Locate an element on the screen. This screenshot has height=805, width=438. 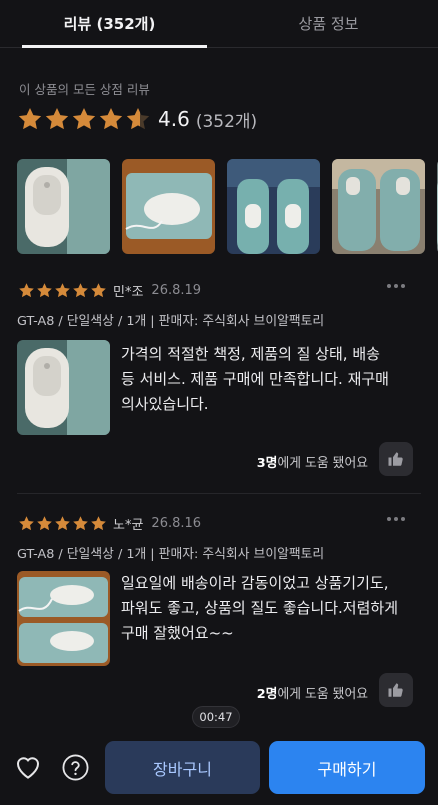
question-circle-icon is located at coordinates (75, 767).